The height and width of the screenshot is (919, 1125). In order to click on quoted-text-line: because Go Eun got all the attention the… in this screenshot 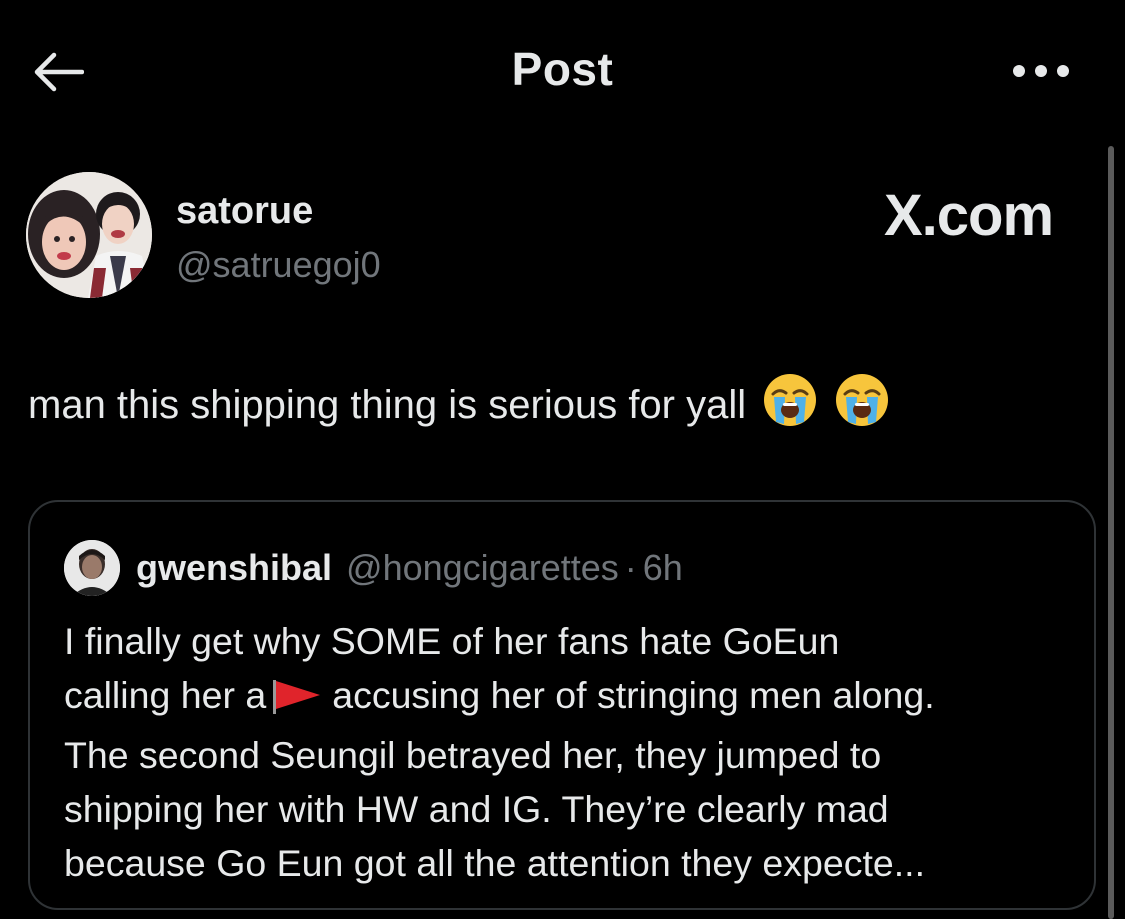, I will do `click(494, 863)`.